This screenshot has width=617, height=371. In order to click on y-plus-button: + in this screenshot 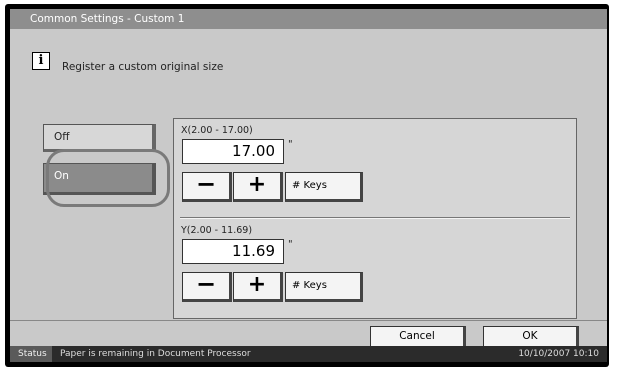, I will do `click(258, 287)`.